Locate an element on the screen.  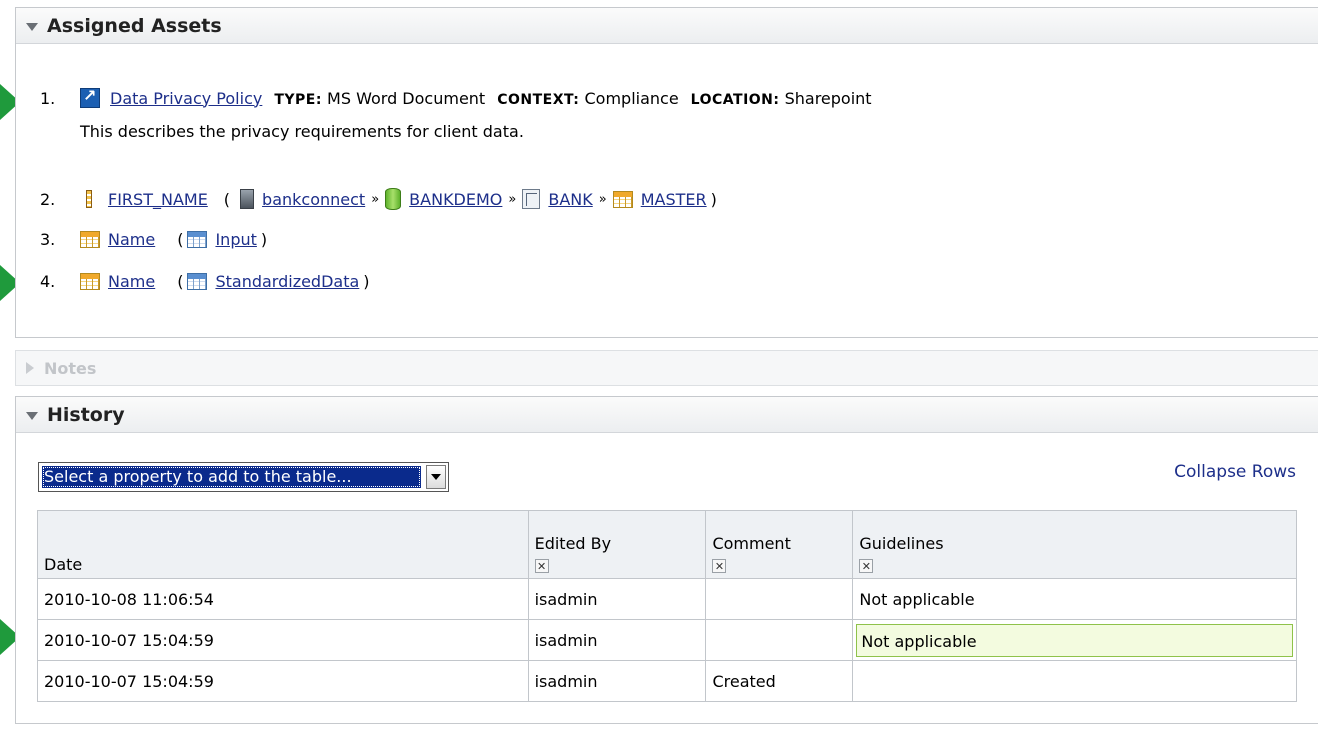
panel-title: Assigned Assets is located at coordinates (134, 25).